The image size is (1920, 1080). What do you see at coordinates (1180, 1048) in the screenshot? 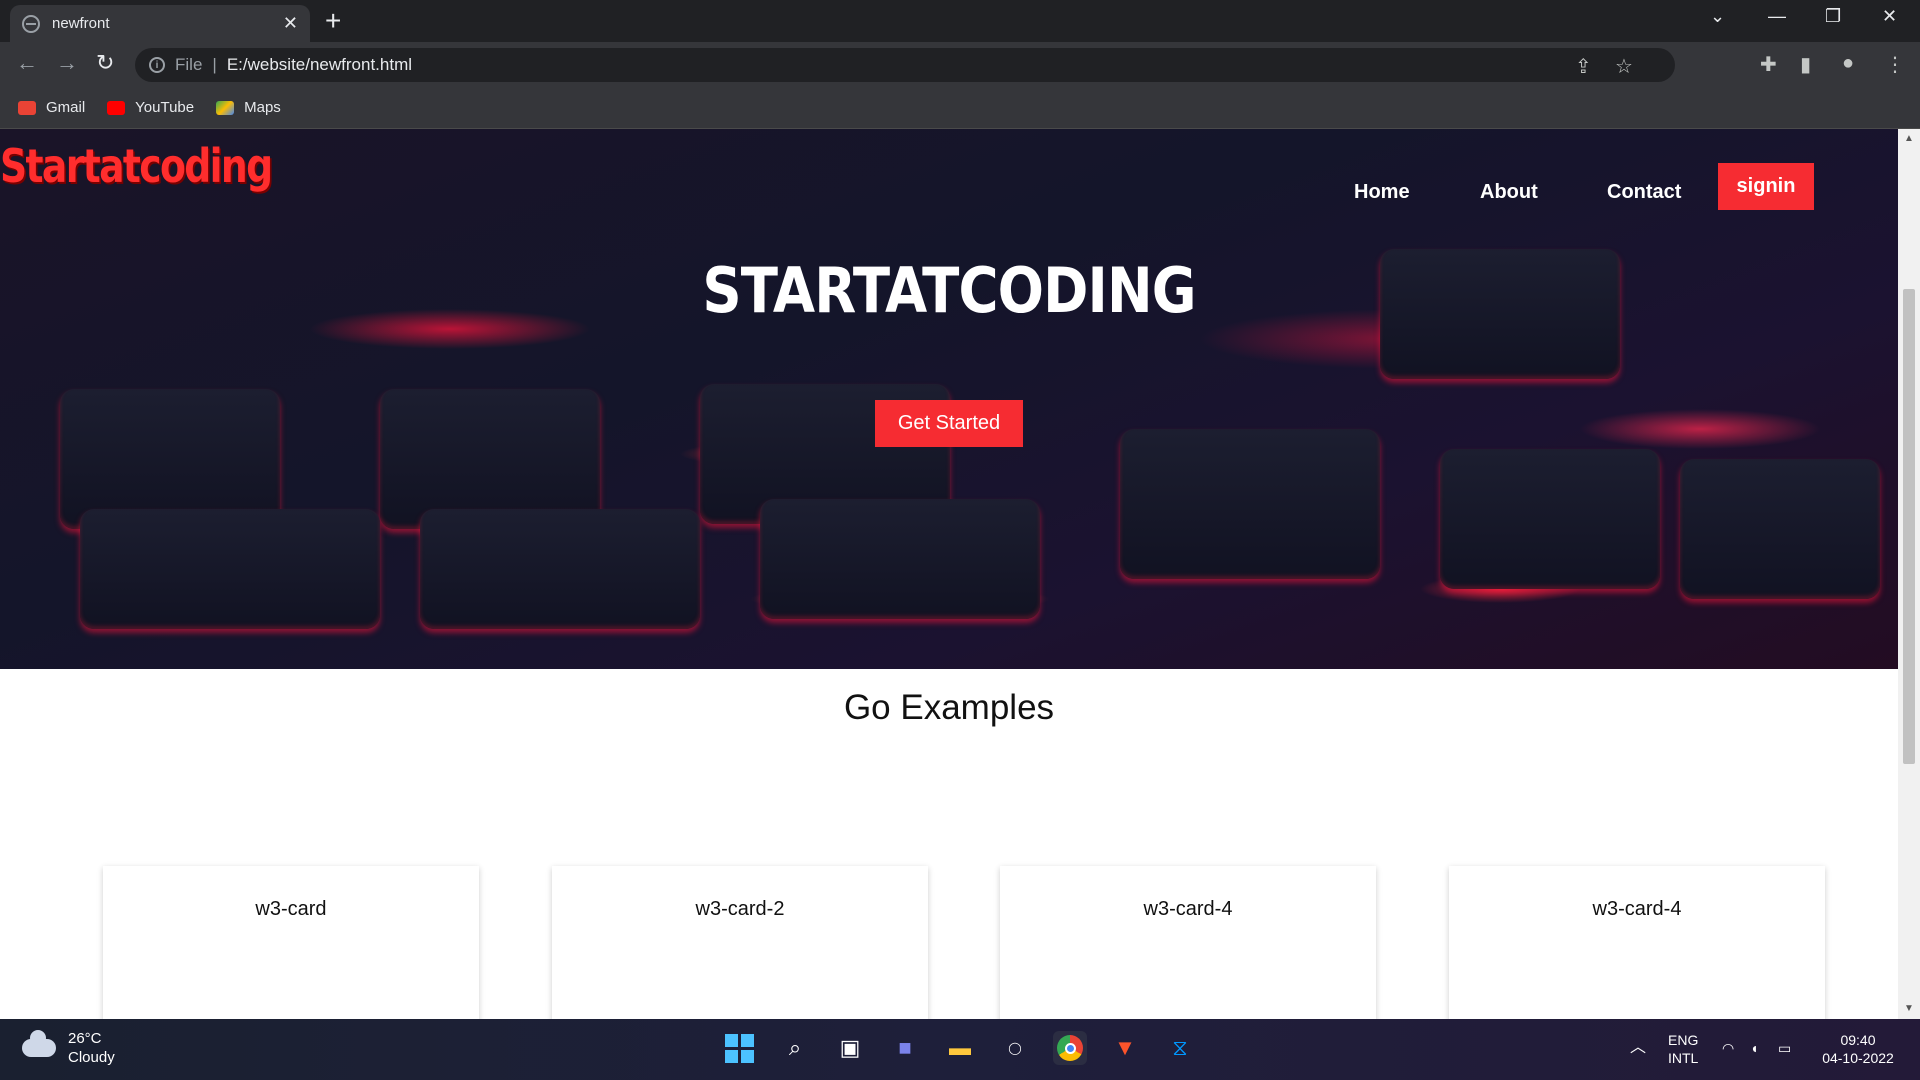
I see `vscode-icon: ⧖` at bounding box center [1180, 1048].